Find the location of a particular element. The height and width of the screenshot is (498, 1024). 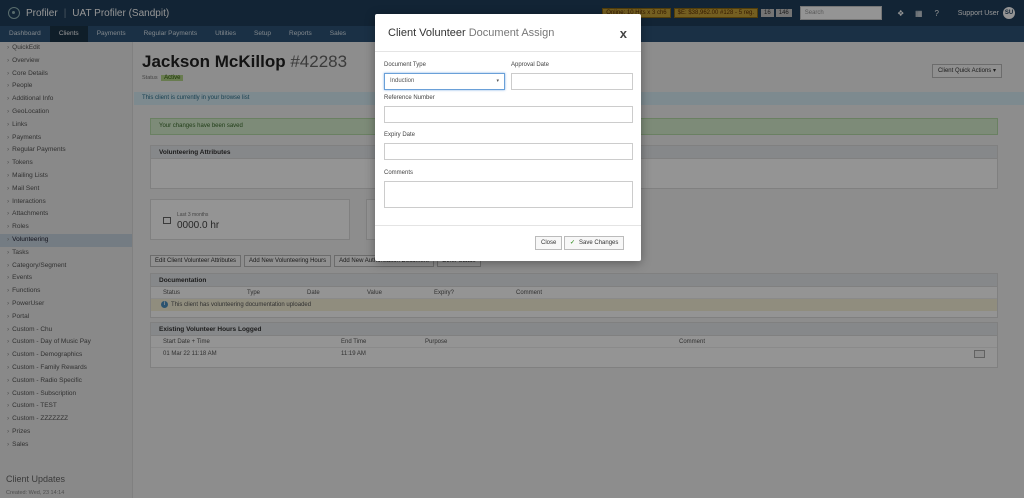

comments-textarea is located at coordinates (508, 194).